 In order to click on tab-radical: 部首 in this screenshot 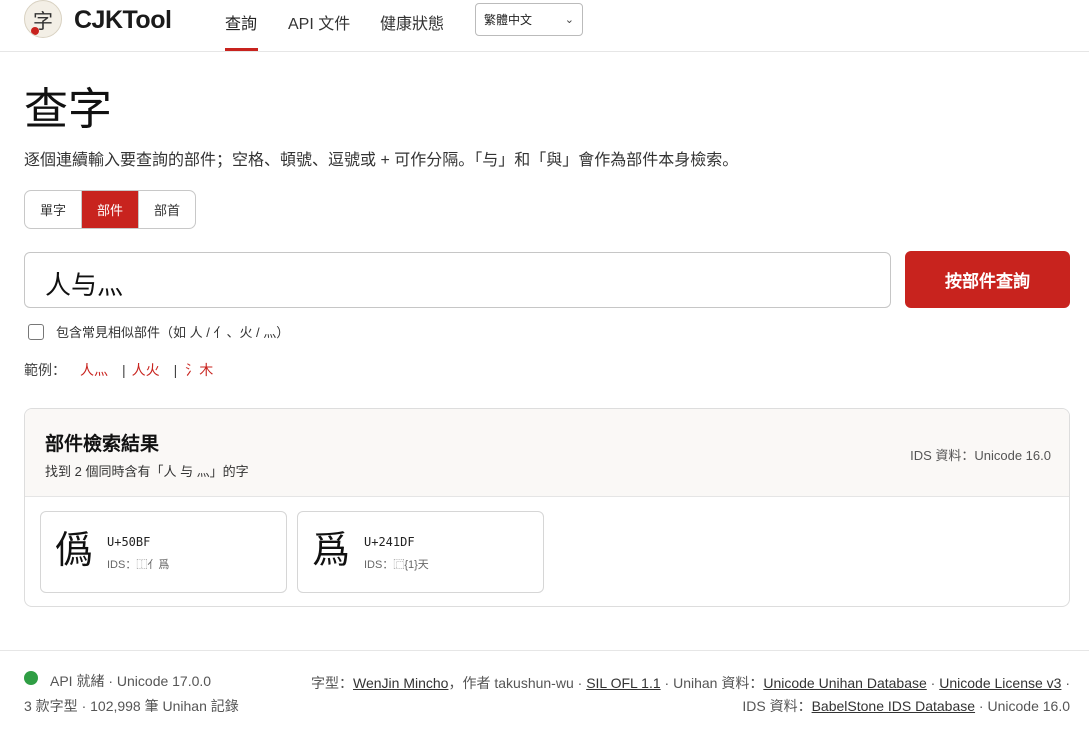, I will do `click(167, 209)`.